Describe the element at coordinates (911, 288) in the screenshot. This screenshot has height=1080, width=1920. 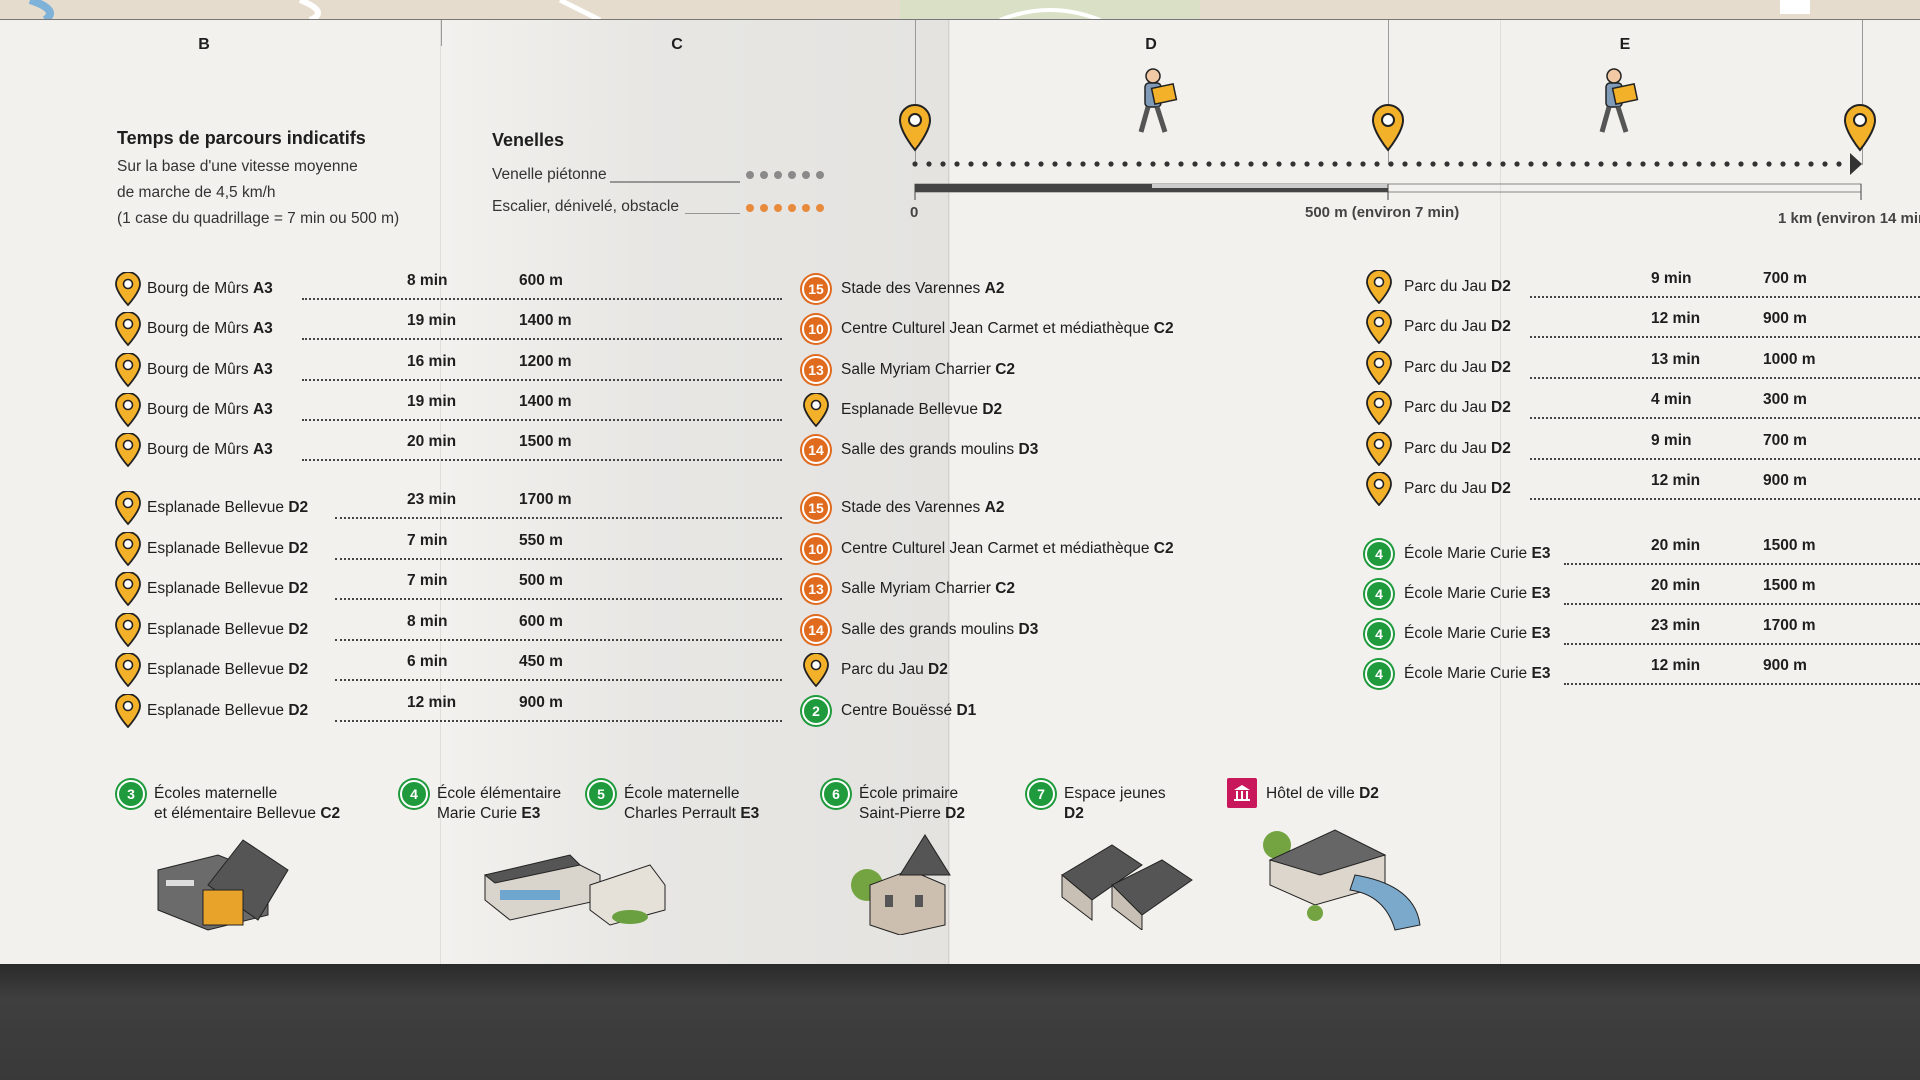
I see `place-label: Stade des Varennes` at that location.